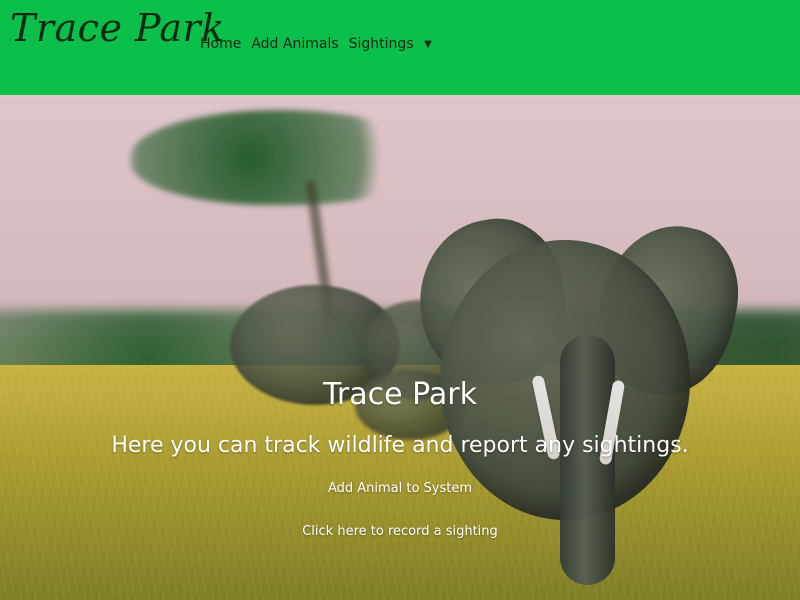 The height and width of the screenshot is (600, 800). I want to click on primary-nav: Home Add Animals Sightings ▼, so click(316, 44).